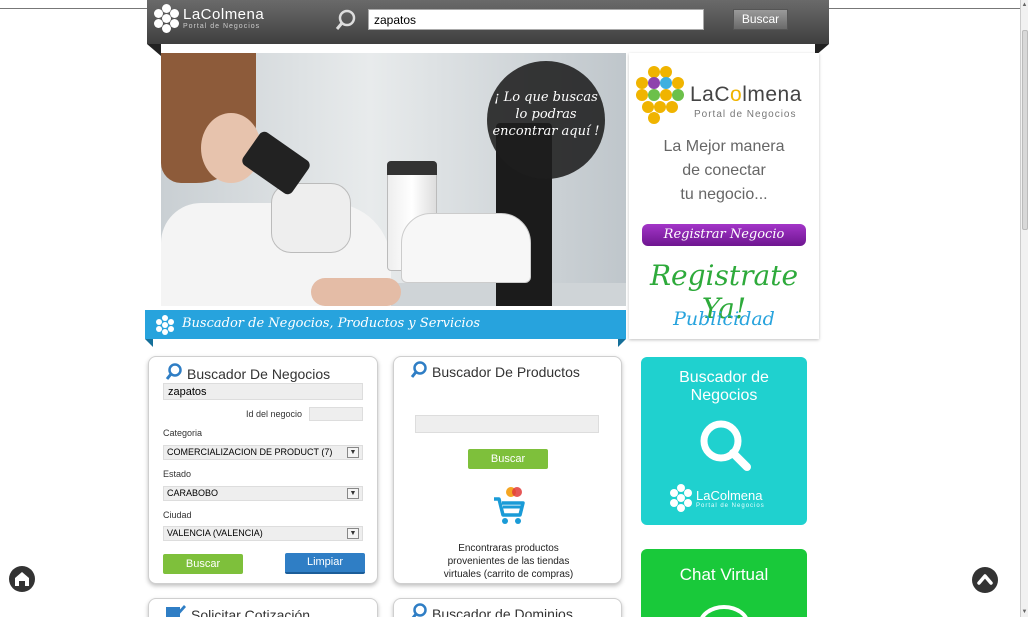 This screenshot has height=617, width=1028. What do you see at coordinates (760, 19) in the screenshot?
I see `header-search-button: Buscar` at bounding box center [760, 19].